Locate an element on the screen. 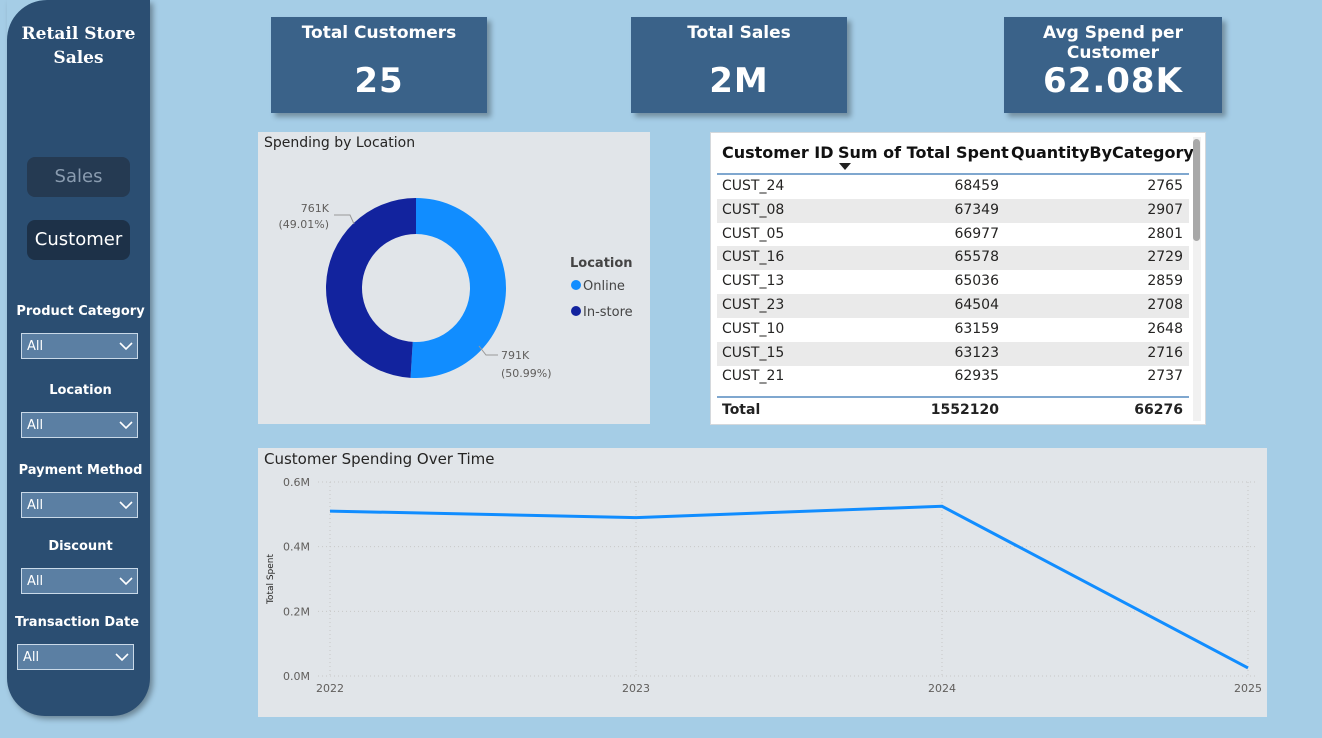  cell-customer-id: CUST_08 is located at coordinates (753, 209).